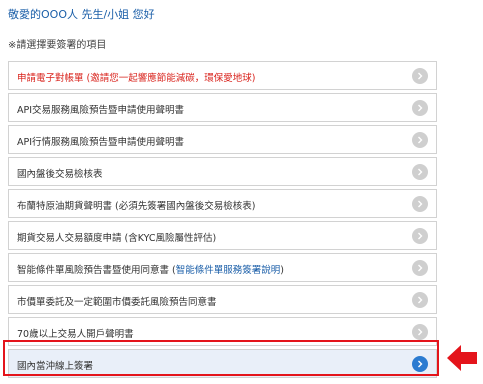 The width and height of the screenshot is (483, 384). What do you see at coordinates (136, 78) in the screenshot?
I see `sign-item-label: 申請電子對帳單 (邀請您一起響應節能減碳，環保愛地球)` at bounding box center [136, 78].